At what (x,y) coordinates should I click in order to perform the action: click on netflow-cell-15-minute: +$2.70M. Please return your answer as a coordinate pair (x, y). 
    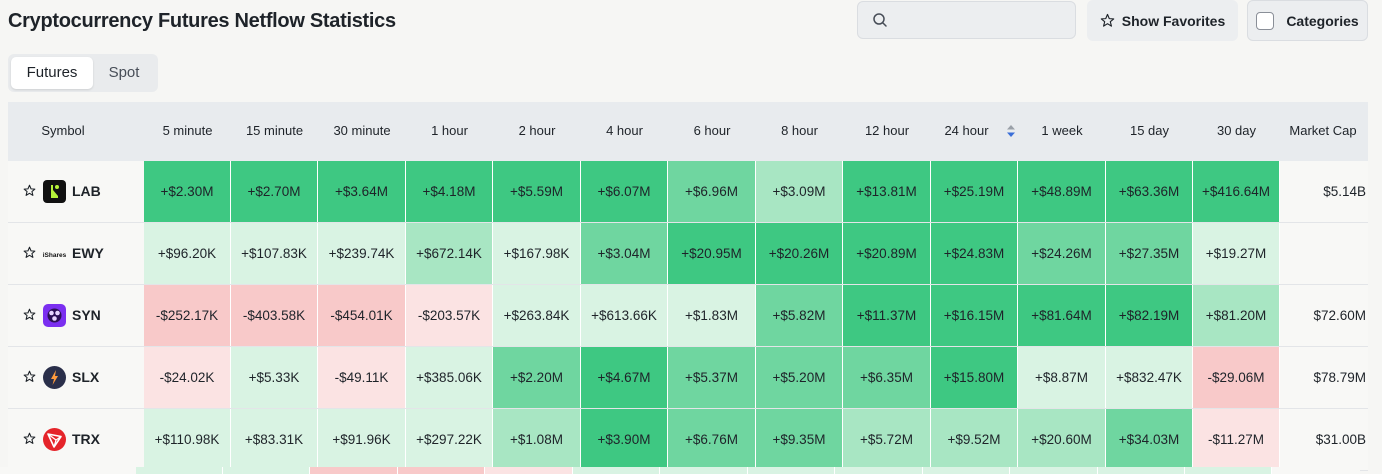
    Looking at the image, I should click on (274, 191).